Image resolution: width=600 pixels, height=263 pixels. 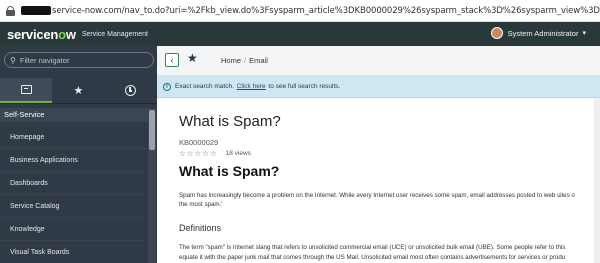 I want to click on all-applications-icon, so click(x=26, y=89).